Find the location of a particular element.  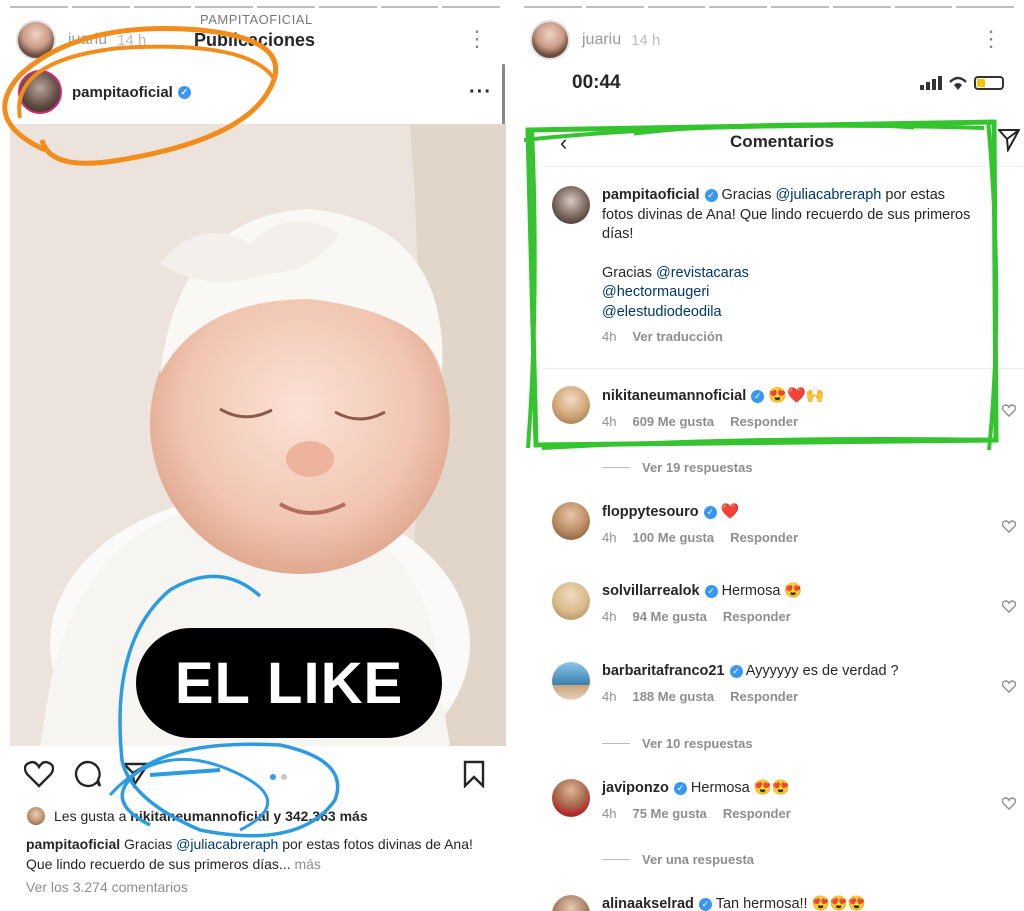

see-translation-link: Ver traducción is located at coordinates (677, 336).